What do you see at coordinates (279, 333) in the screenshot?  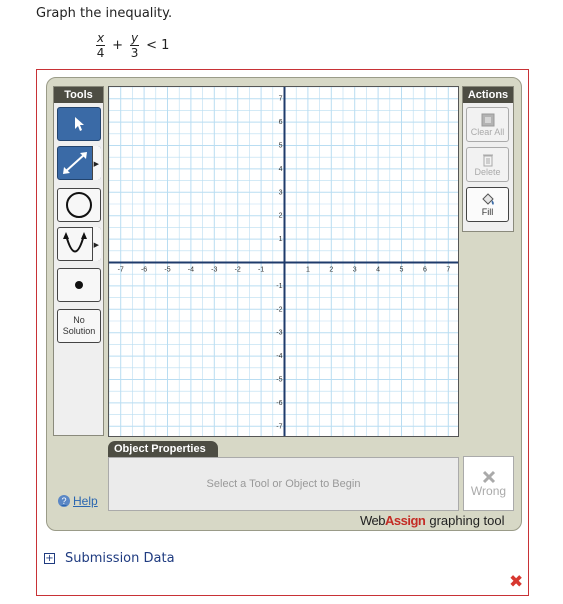 I see `y-tick-label: -3` at bounding box center [279, 333].